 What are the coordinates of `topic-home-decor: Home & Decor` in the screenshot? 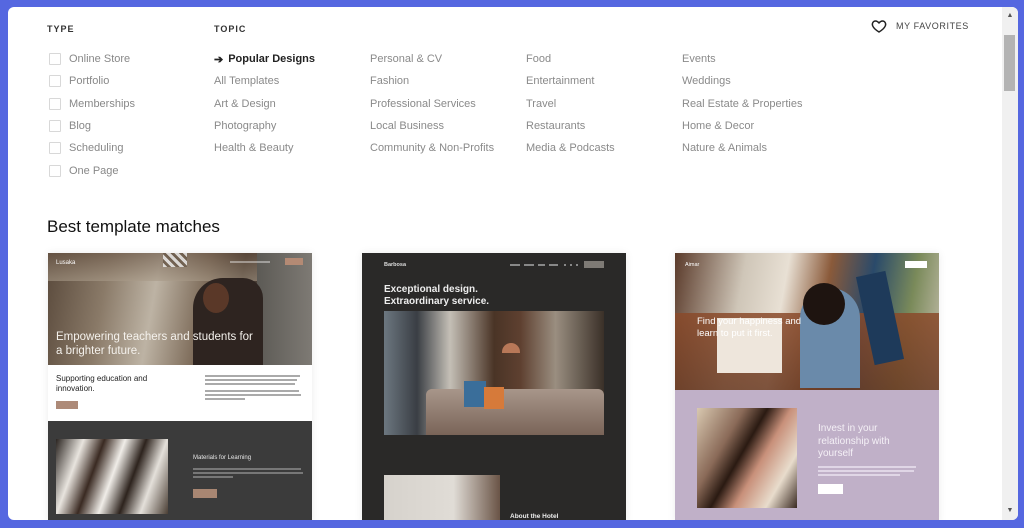 It's located at (742, 126).